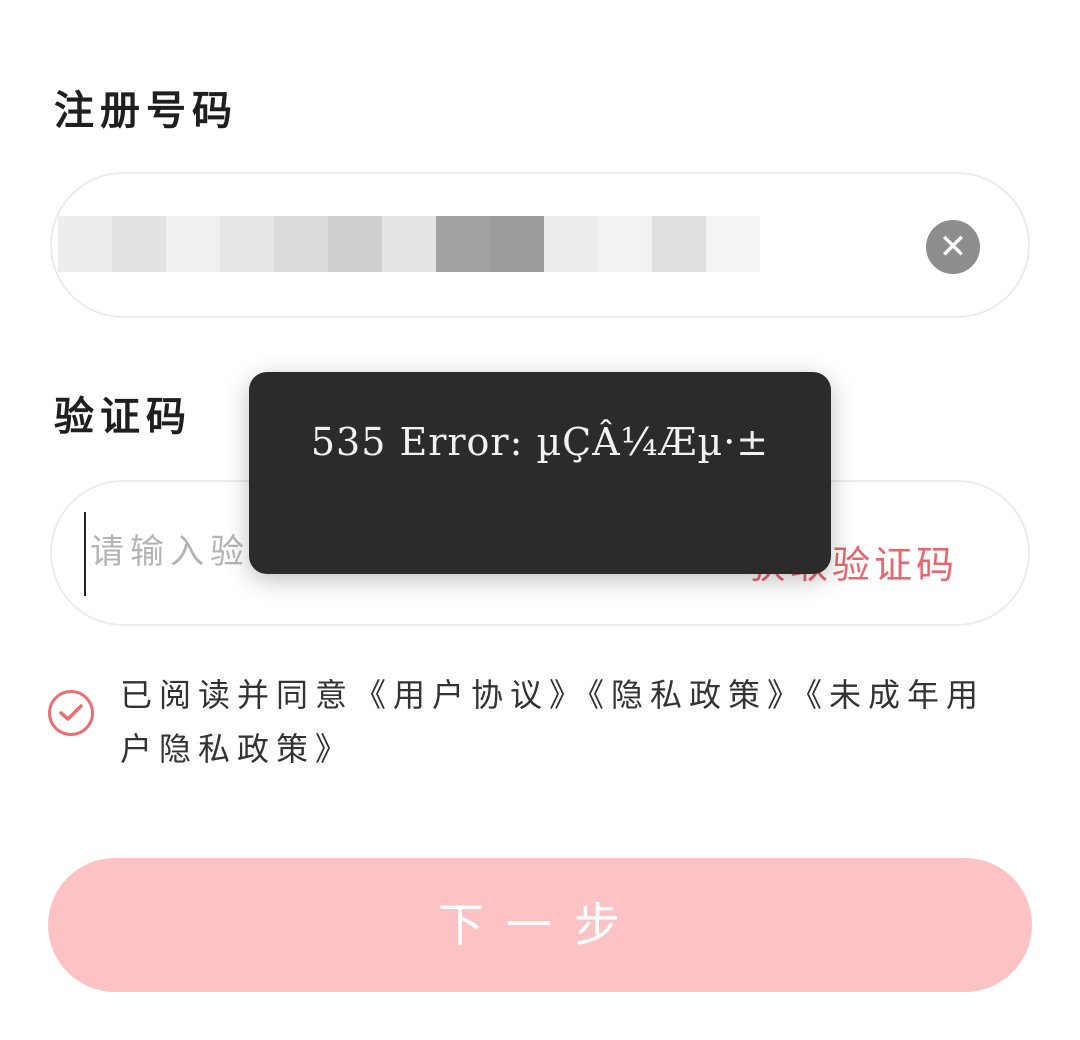  What do you see at coordinates (560, 722) in the screenshot?
I see `agreement-text: 已阅读并同意《用户协议》《隐私政策》《未成年用户隐私政策》` at bounding box center [560, 722].